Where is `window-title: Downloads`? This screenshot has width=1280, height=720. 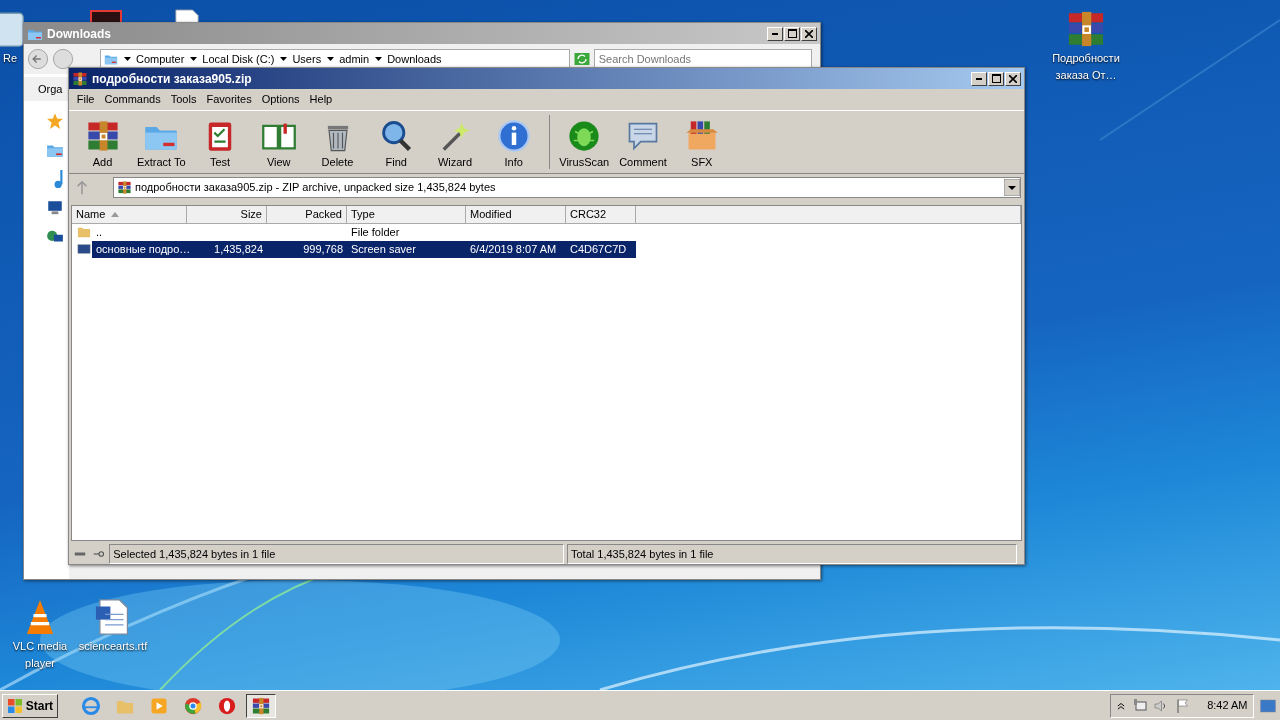
window-title: Downloads is located at coordinates (79, 34).